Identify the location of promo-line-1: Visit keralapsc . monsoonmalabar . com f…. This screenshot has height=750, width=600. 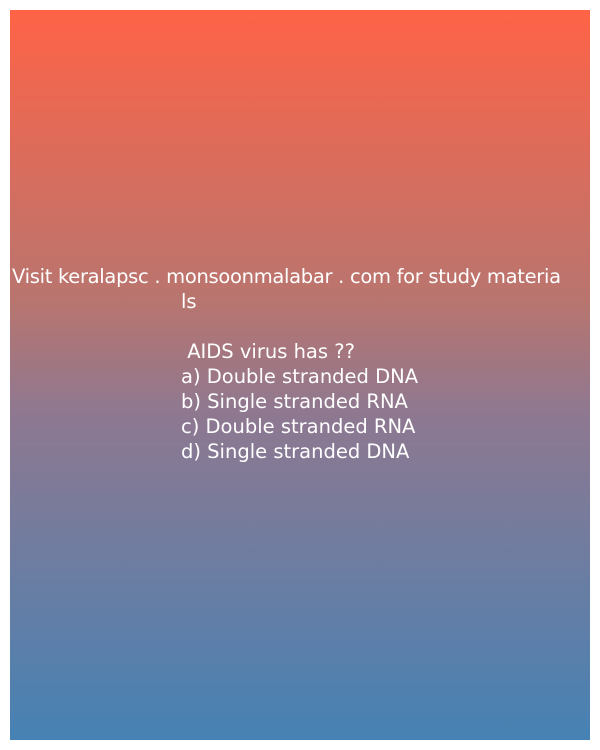
(286, 276).